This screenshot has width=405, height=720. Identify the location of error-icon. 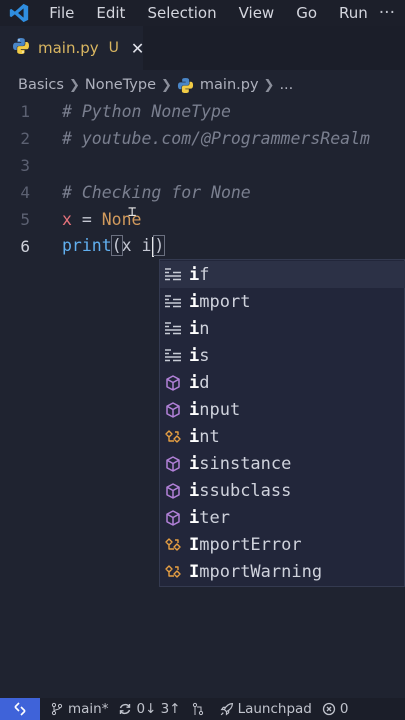
(329, 709).